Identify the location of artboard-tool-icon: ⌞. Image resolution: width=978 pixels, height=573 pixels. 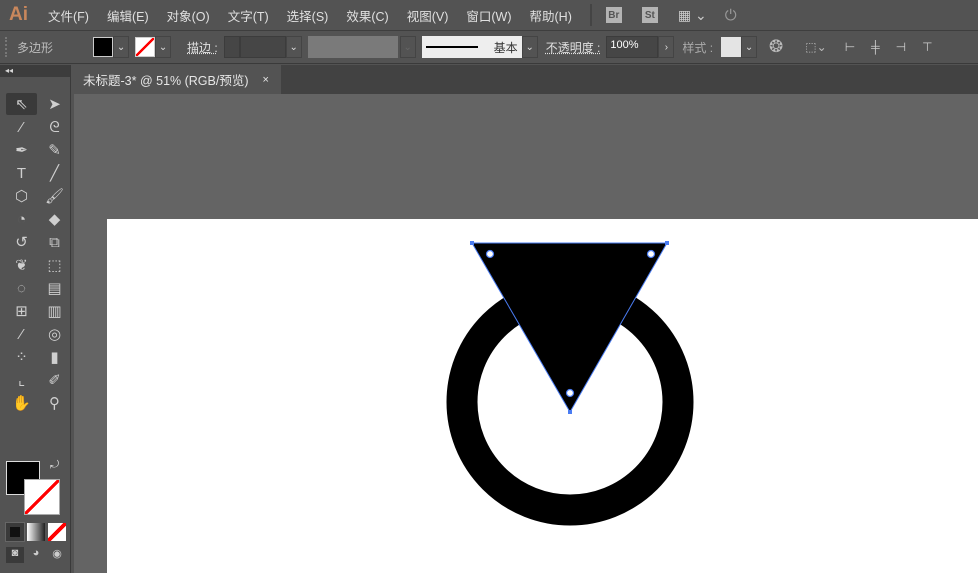
(21, 380).